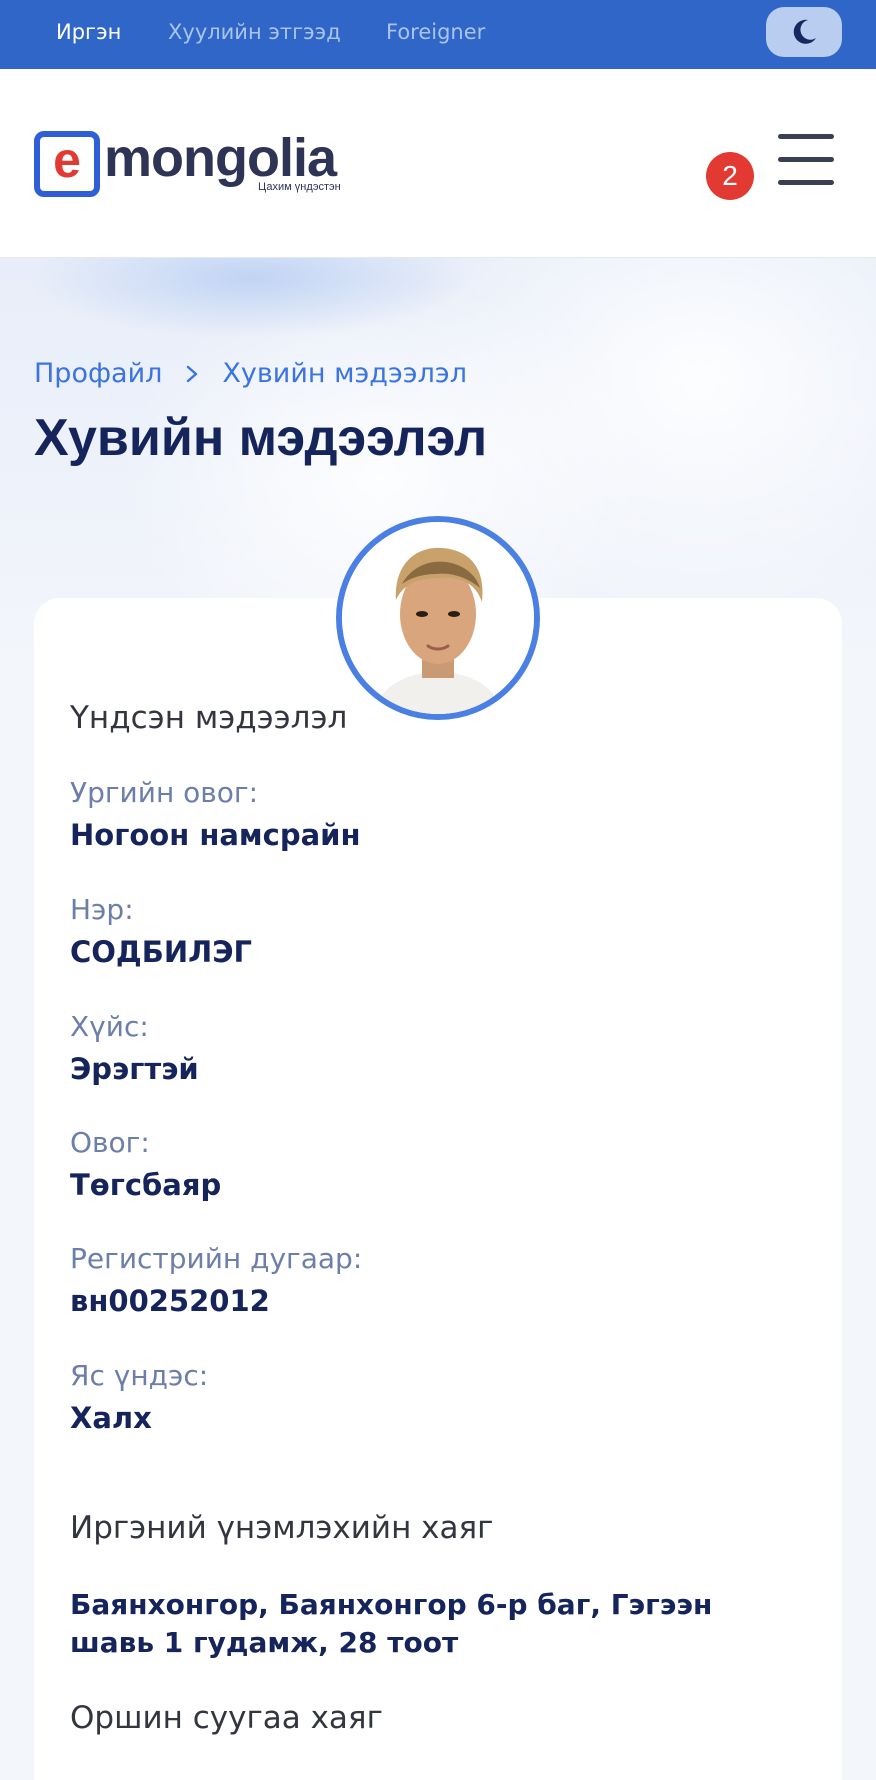  Describe the element at coordinates (730, 176) in the screenshot. I see `notification-badge: 2` at that location.